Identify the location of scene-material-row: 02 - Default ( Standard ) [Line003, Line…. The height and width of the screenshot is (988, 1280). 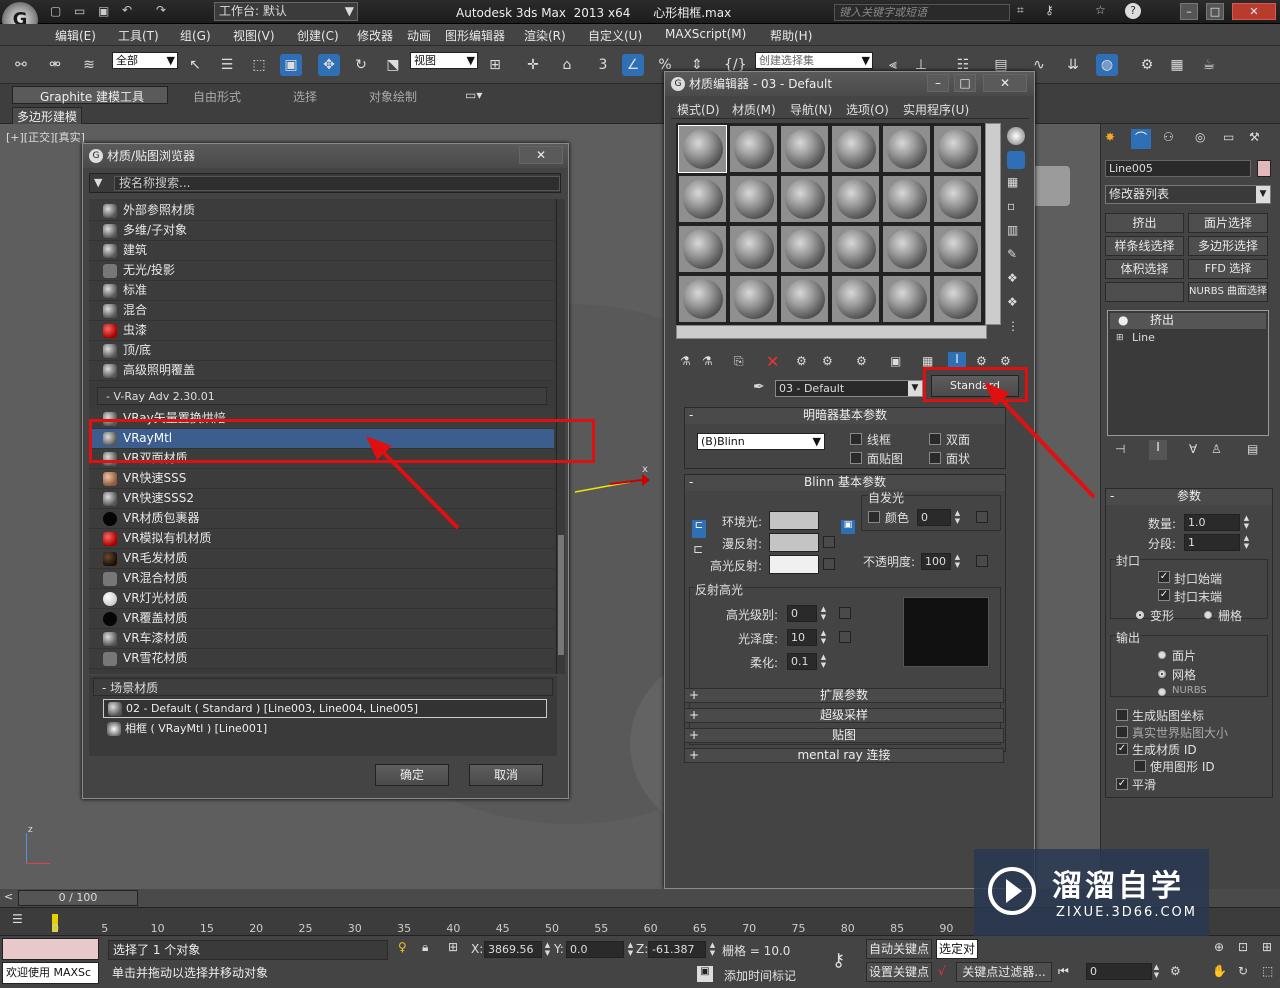
(325, 708).